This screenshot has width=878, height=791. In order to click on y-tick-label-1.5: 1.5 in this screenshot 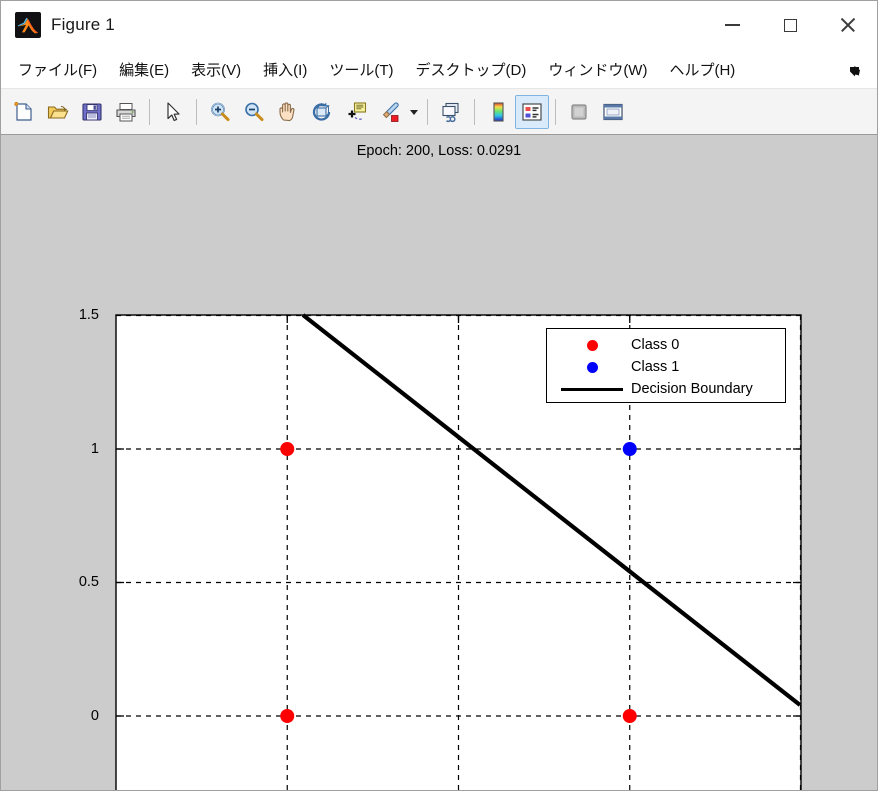, I will do `click(88, 315)`.